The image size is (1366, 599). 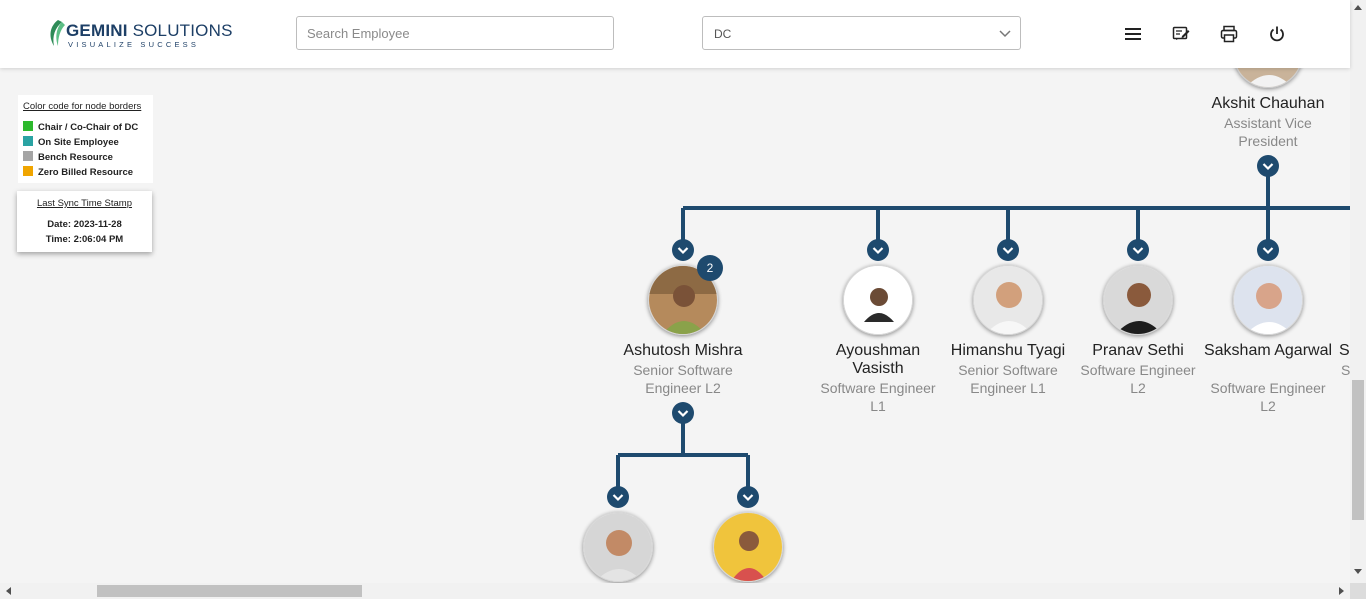 I want to click on node-role-partial: S, so click(x=1345, y=370).